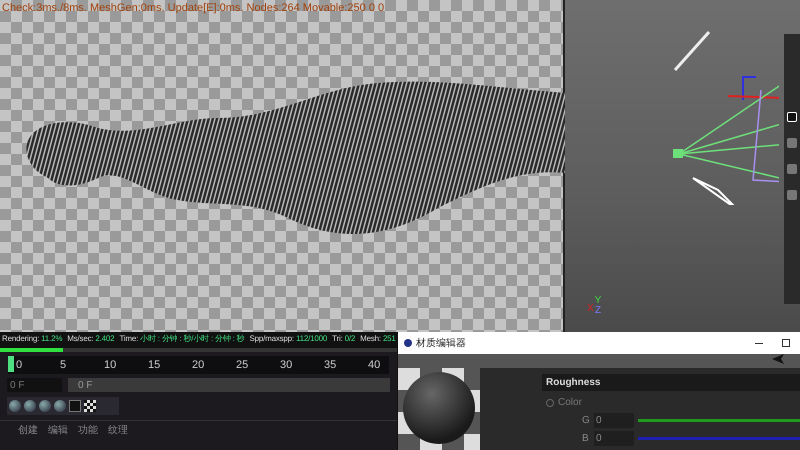 This screenshot has width=800, height=450. What do you see at coordinates (128, 339) in the screenshot?
I see `stat-label: Time:` at bounding box center [128, 339].